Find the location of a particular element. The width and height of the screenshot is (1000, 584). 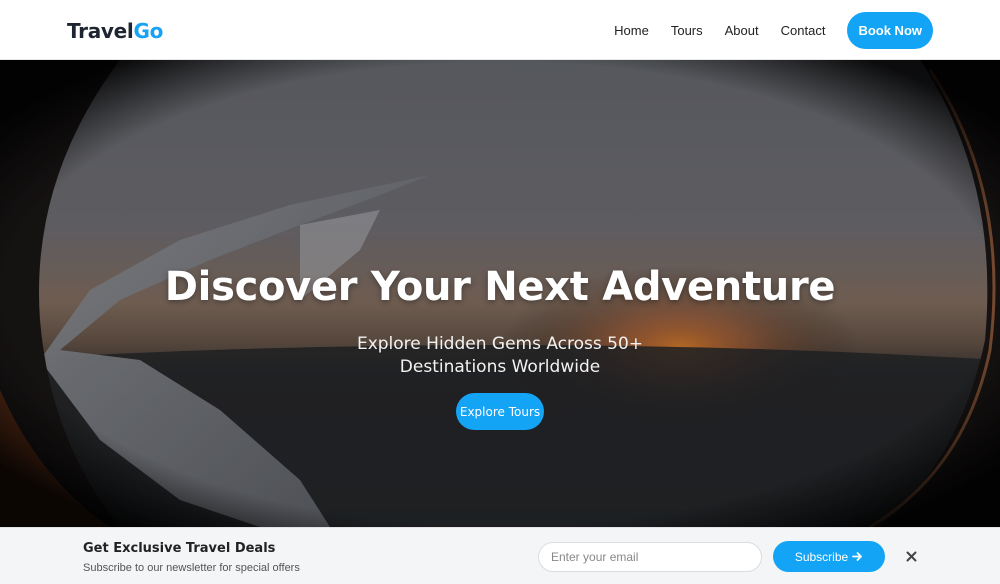

newsletter-title: Get Exclusive Travel Deals is located at coordinates (179, 548).